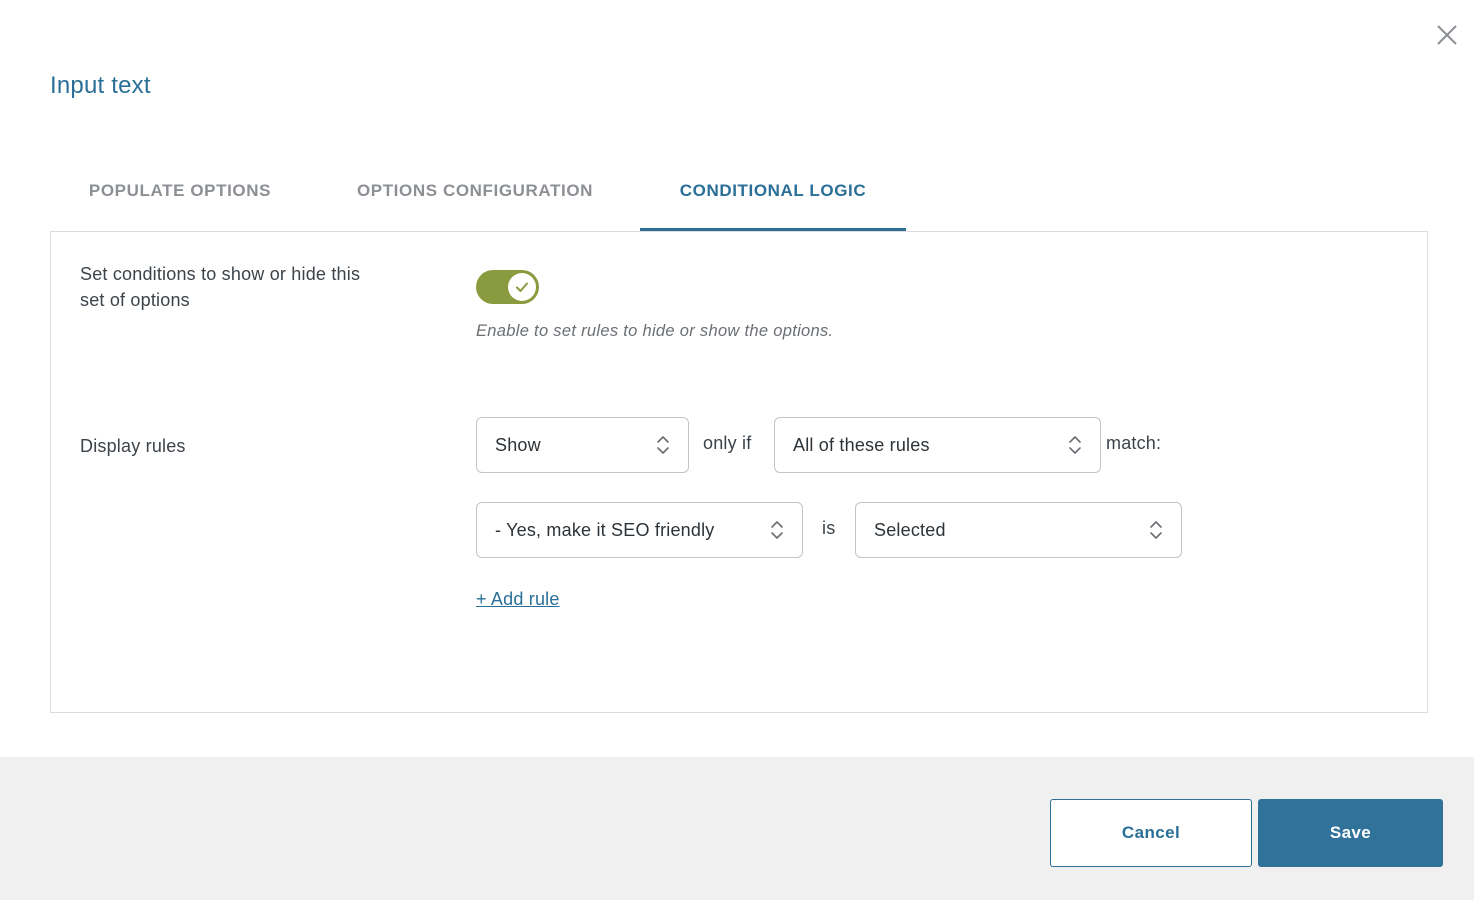 The height and width of the screenshot is (900, 1474). Describe the element at coordinates (861, 444) in the screenshot. I see `match-mode-value: All of these rules` at that location.